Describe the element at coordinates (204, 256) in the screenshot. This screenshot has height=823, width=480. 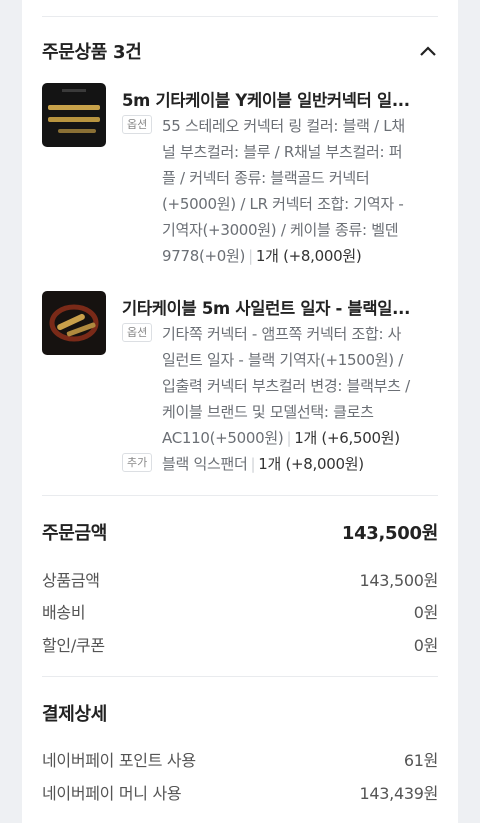
I see `option-line: 9778(+0원)` at that location.